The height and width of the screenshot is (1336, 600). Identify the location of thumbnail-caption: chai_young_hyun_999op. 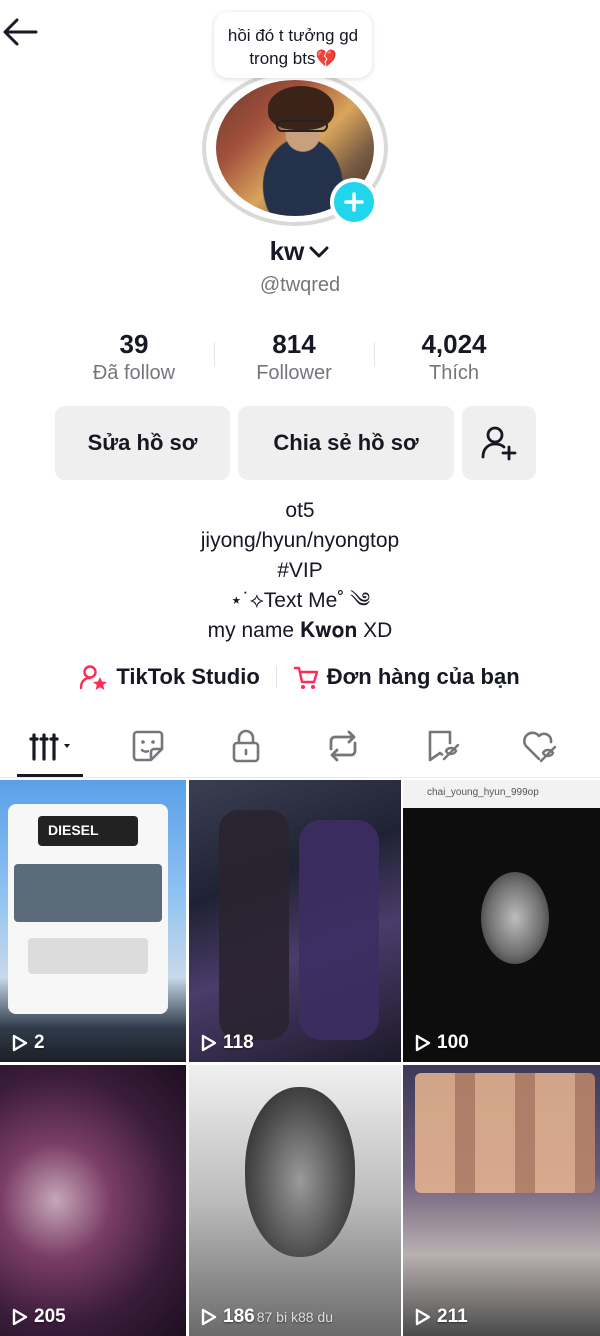
(483, 792).